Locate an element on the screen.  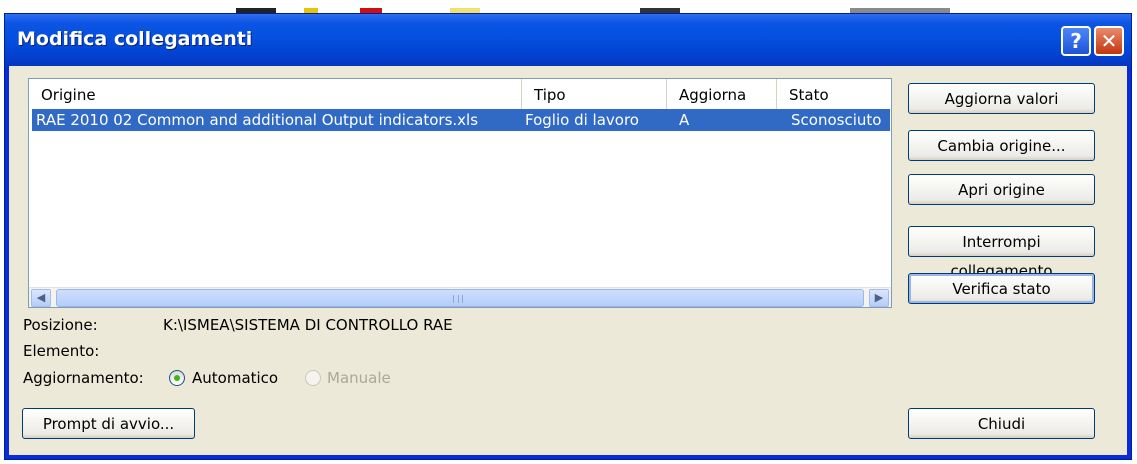
close-button: Chiudi is located at coordinates (1001, 423).